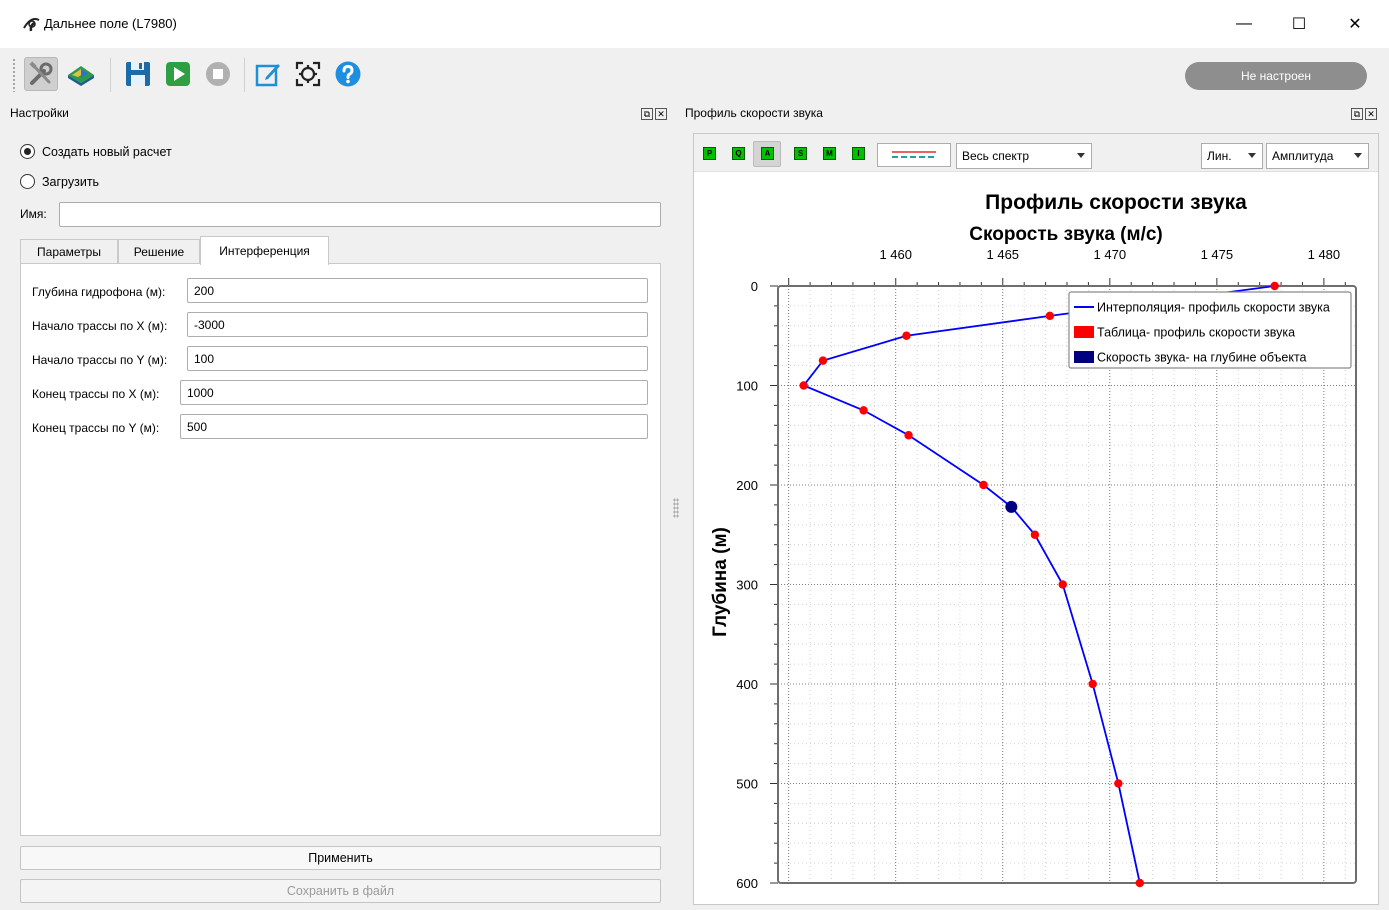 The image size is (1389, 910). What do you see at coordinates (738, 153) in the screenshot?
I see `chart-tool-zoom-button: Q` at bounding box center [738, 153].